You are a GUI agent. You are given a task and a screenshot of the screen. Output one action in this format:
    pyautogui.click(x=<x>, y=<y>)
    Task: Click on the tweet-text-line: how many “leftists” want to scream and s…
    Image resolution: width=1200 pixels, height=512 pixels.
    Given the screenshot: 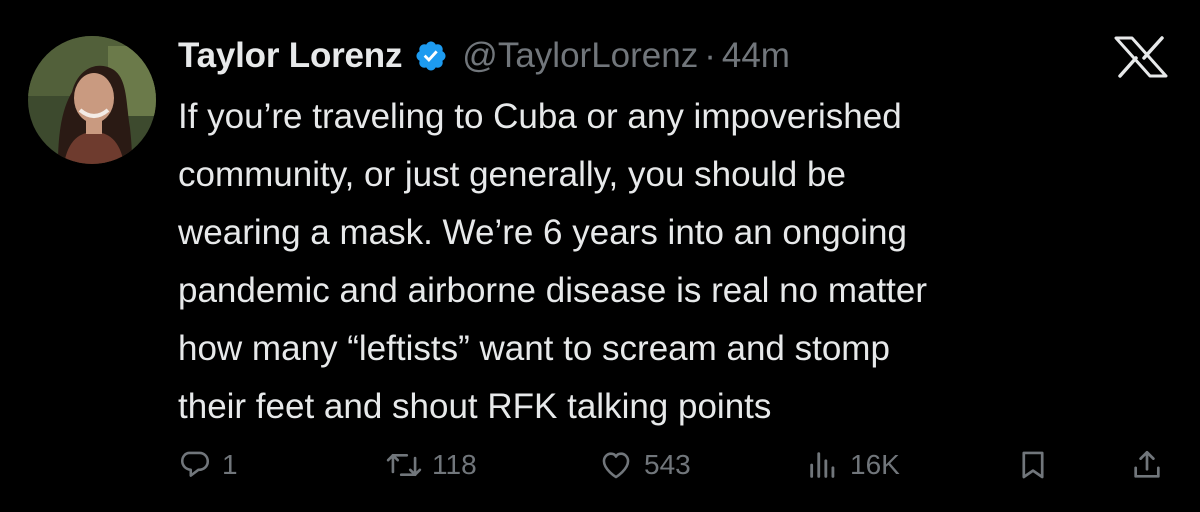 What is the action you would take?
    pyautogui.click(x=534, y=348)
    